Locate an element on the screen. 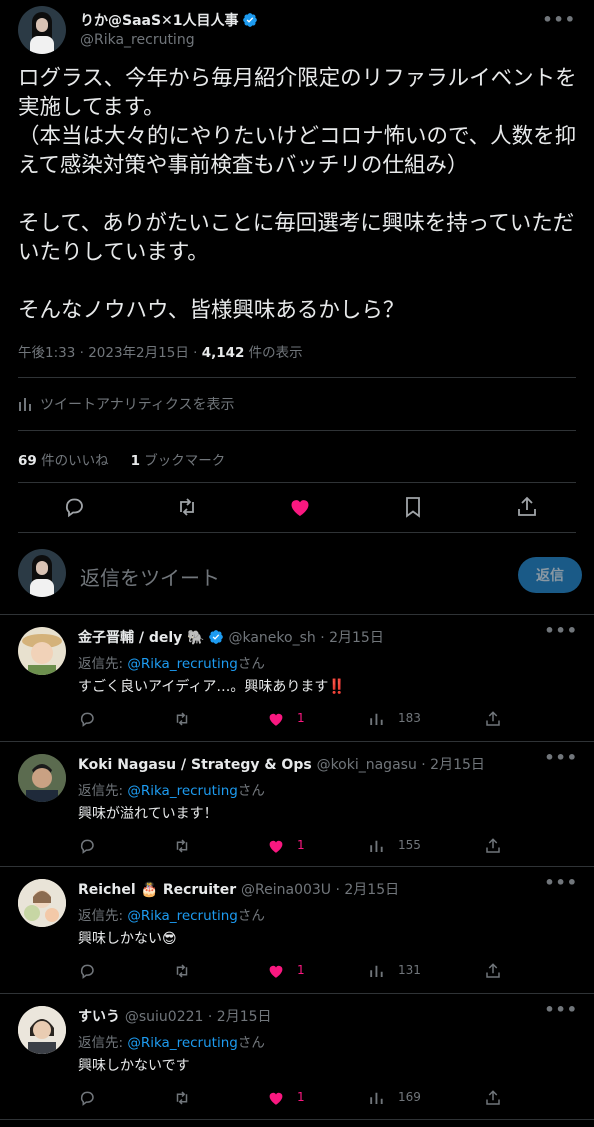 The width and height of the screenshot is (594, 1127). views-count: 131 is located at coordinates (409, 970).